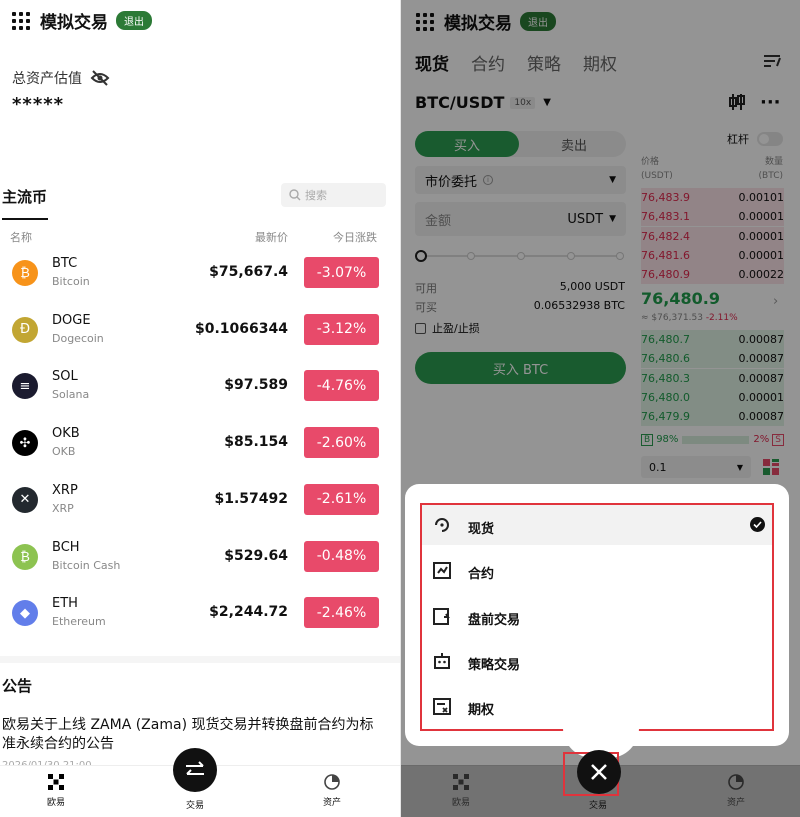 The image size is (800, 817). What do you see at coordinates (134, 20) in the screenshot?
I see `exit-demo-button: 退出` at bounding box center [134, 20].